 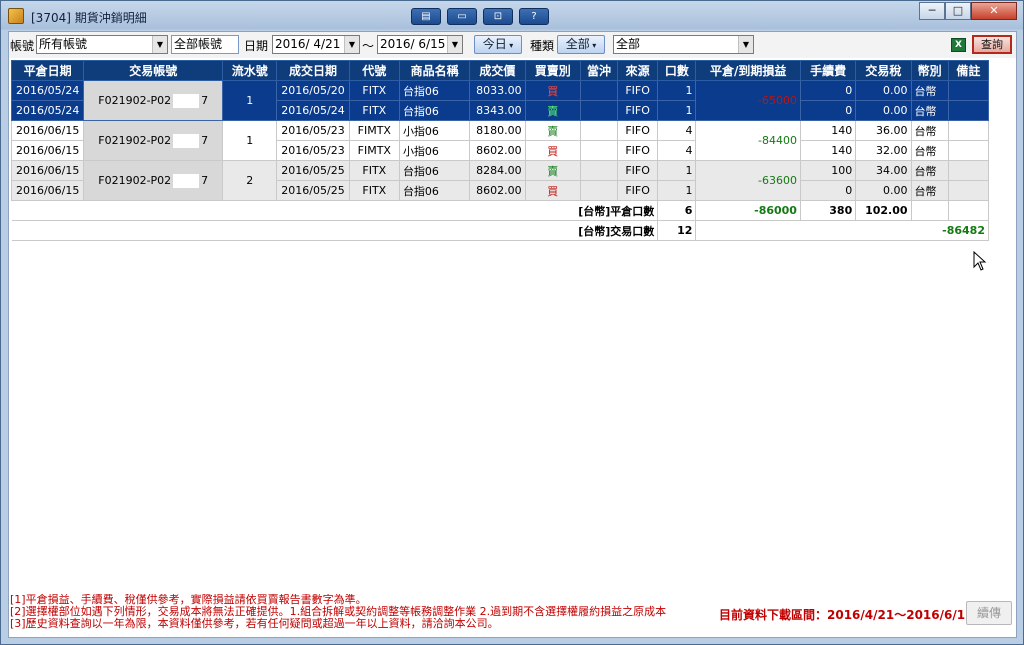 I want to click on column-header: 備註, so click(x=968, y=70).